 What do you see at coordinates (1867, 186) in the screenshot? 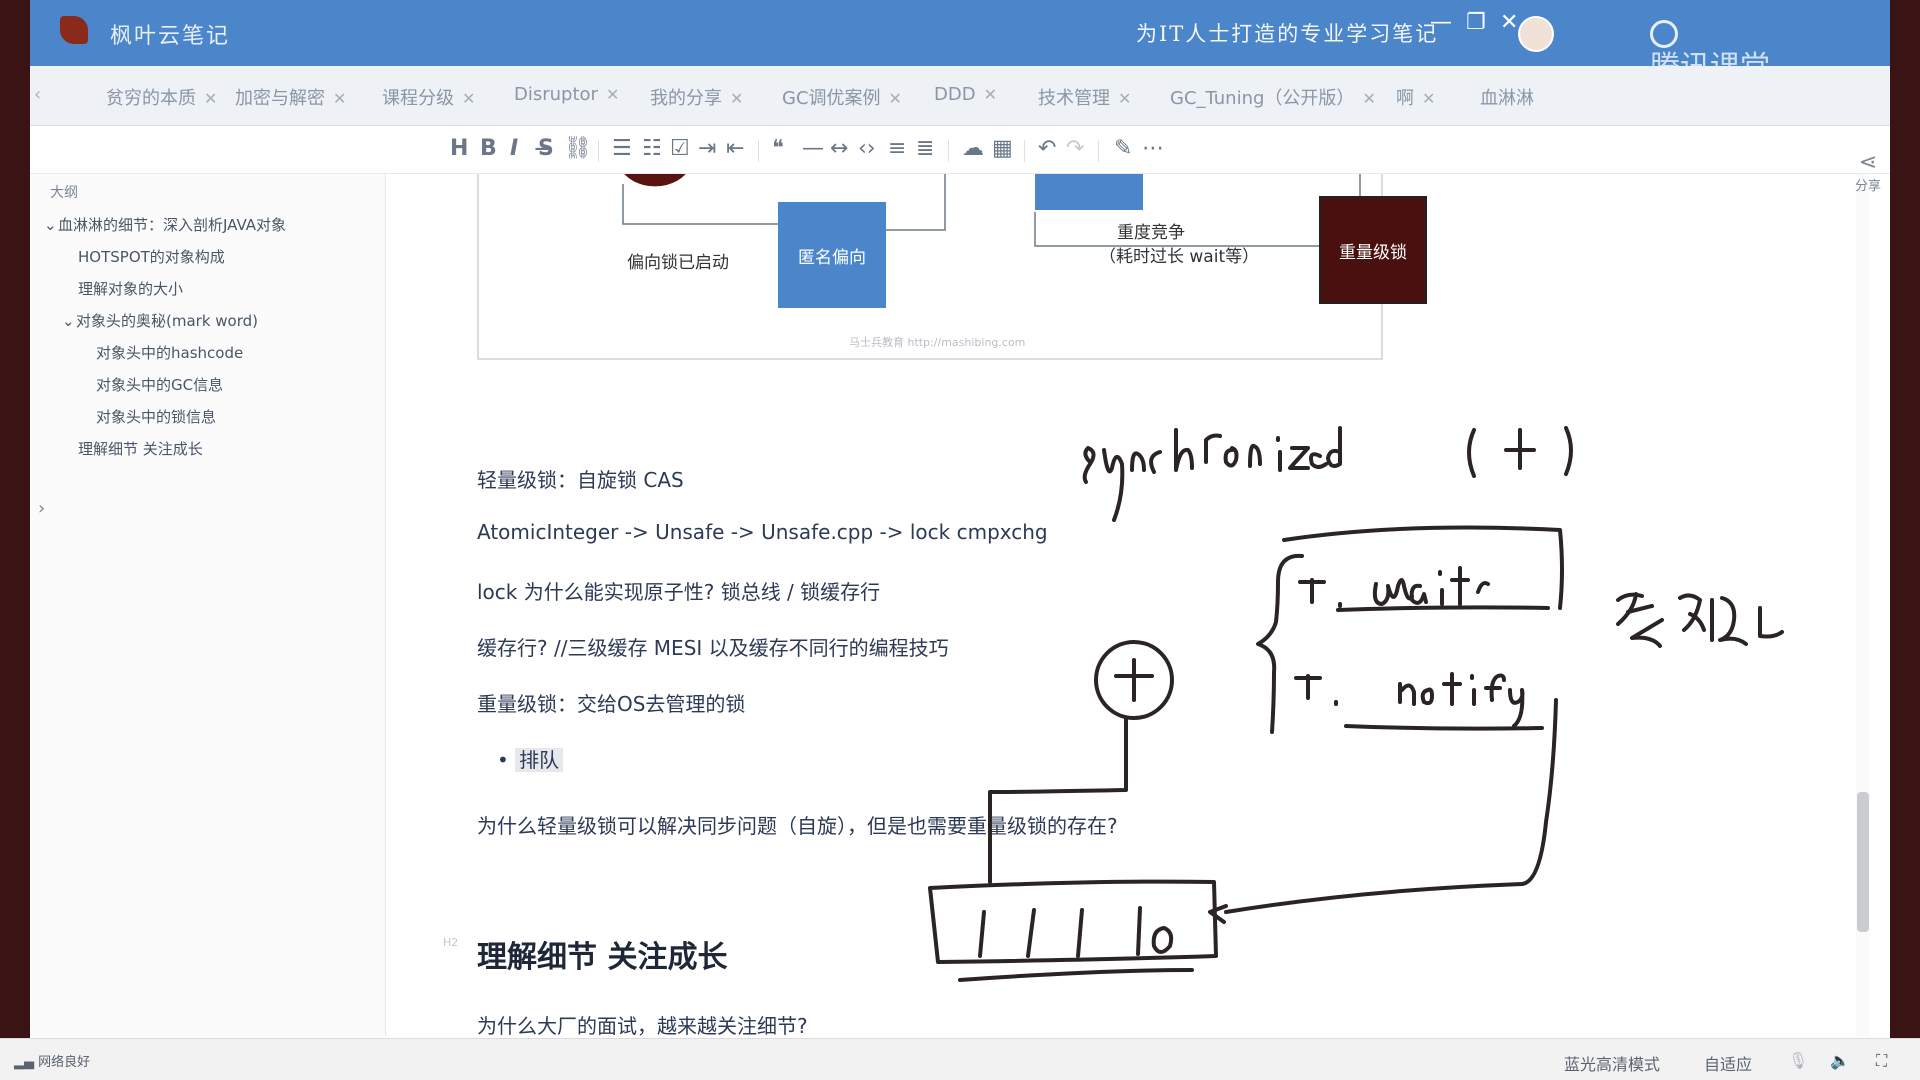
I see `share-label: 分享` at bounding box center [1867, 186].